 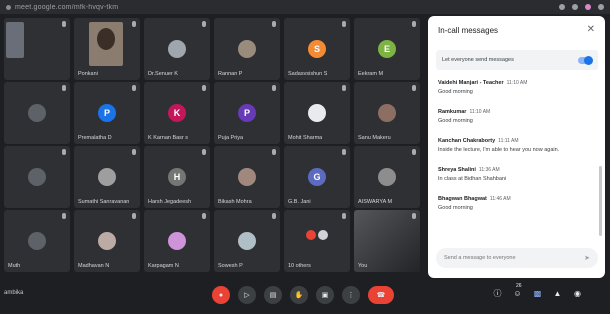 What do you see at coordinates (8, 7) in the screenshot?
I see `lock-icon` at bounding box center [8, 7].